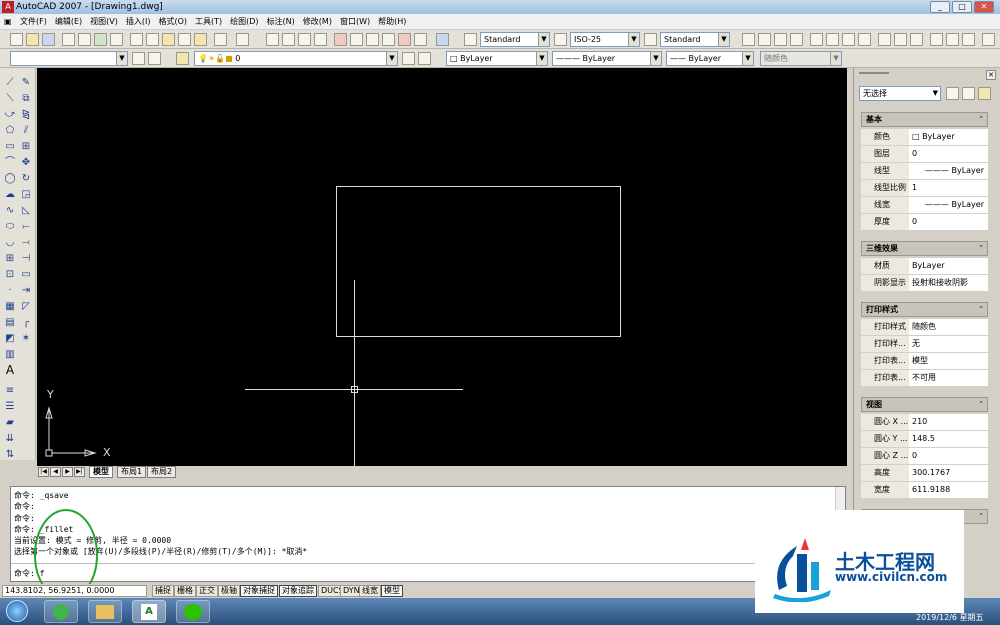 The width and height of the screenshot is (1000, 625). What do you see at coordinates (104, 21) in the screenshot?
I see `menu-view: 视图(V)` at bounding box center [104, 21].